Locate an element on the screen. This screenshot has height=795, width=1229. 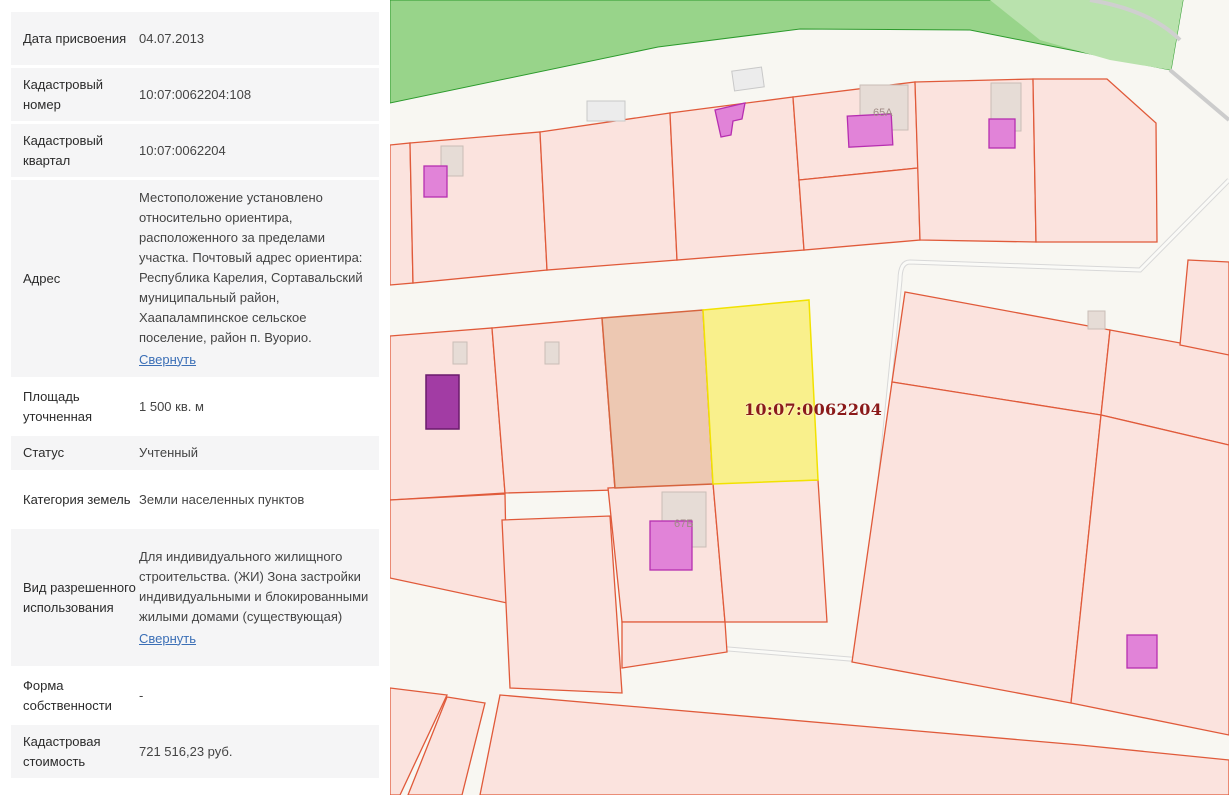
row-ownership: Форма собственности - is located at coordinates (195, 695).